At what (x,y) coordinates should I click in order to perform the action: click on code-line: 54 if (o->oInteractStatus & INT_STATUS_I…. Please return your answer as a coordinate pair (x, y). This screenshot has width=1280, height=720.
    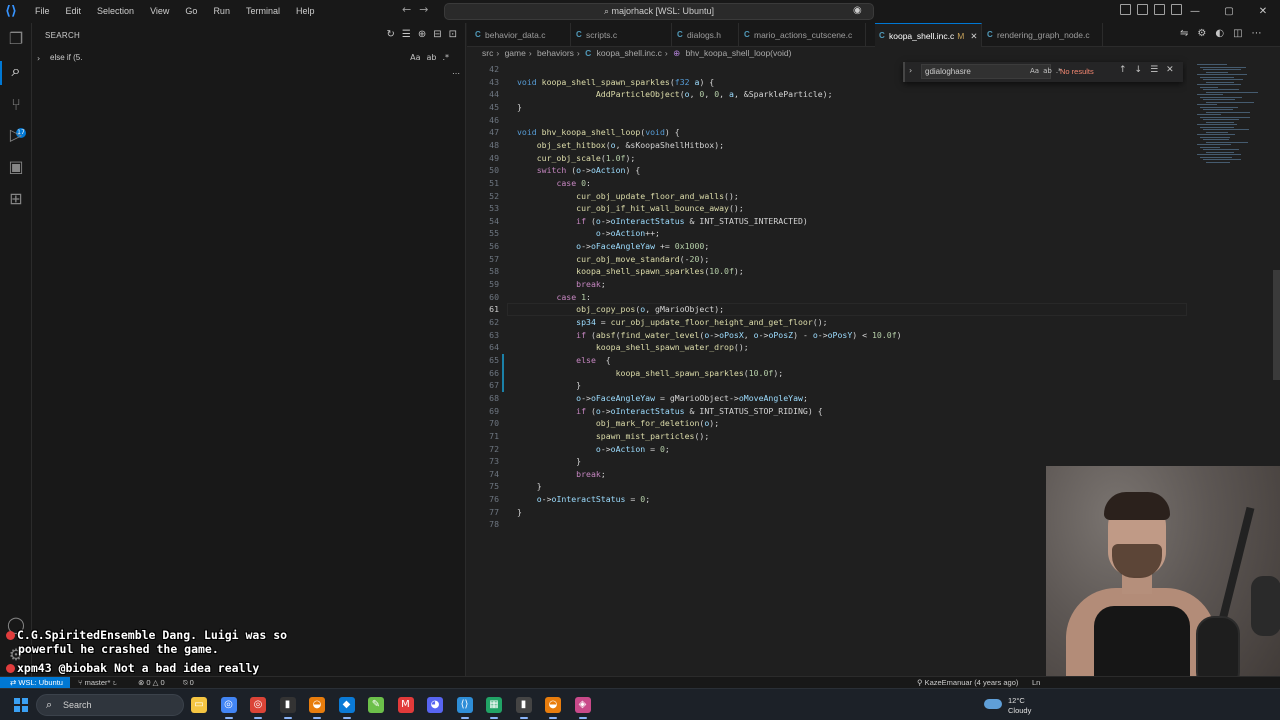
    Looking at the image, I should click on (827, 221).